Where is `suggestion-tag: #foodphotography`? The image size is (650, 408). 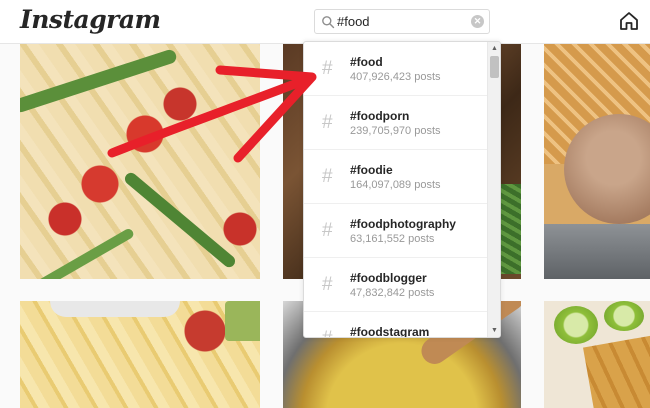
suggestion-tag: #foodphotography is located at coordinates (403, 224).